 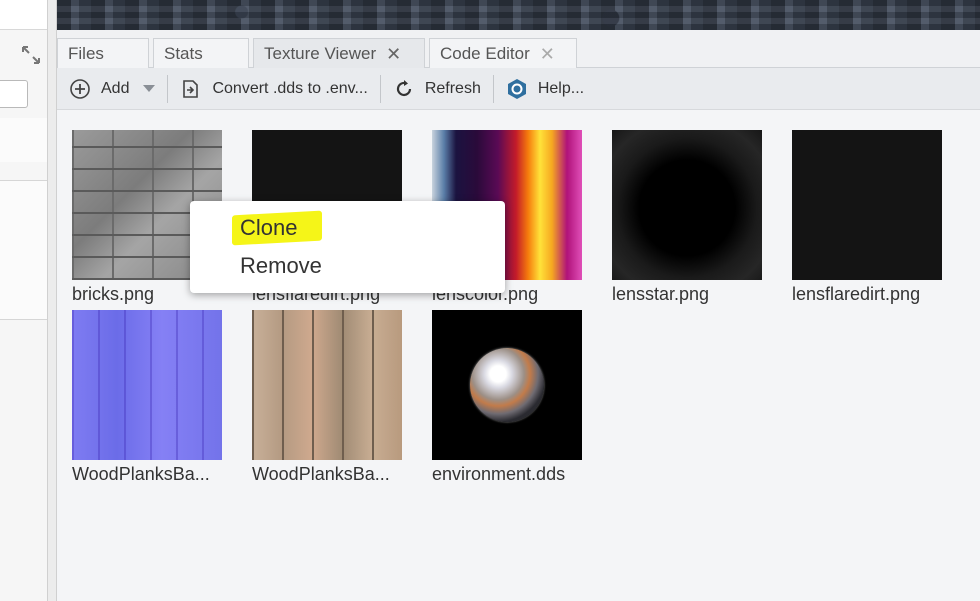 I want to click on texture-tile: lensstar.png, so click(x=692, y=217).